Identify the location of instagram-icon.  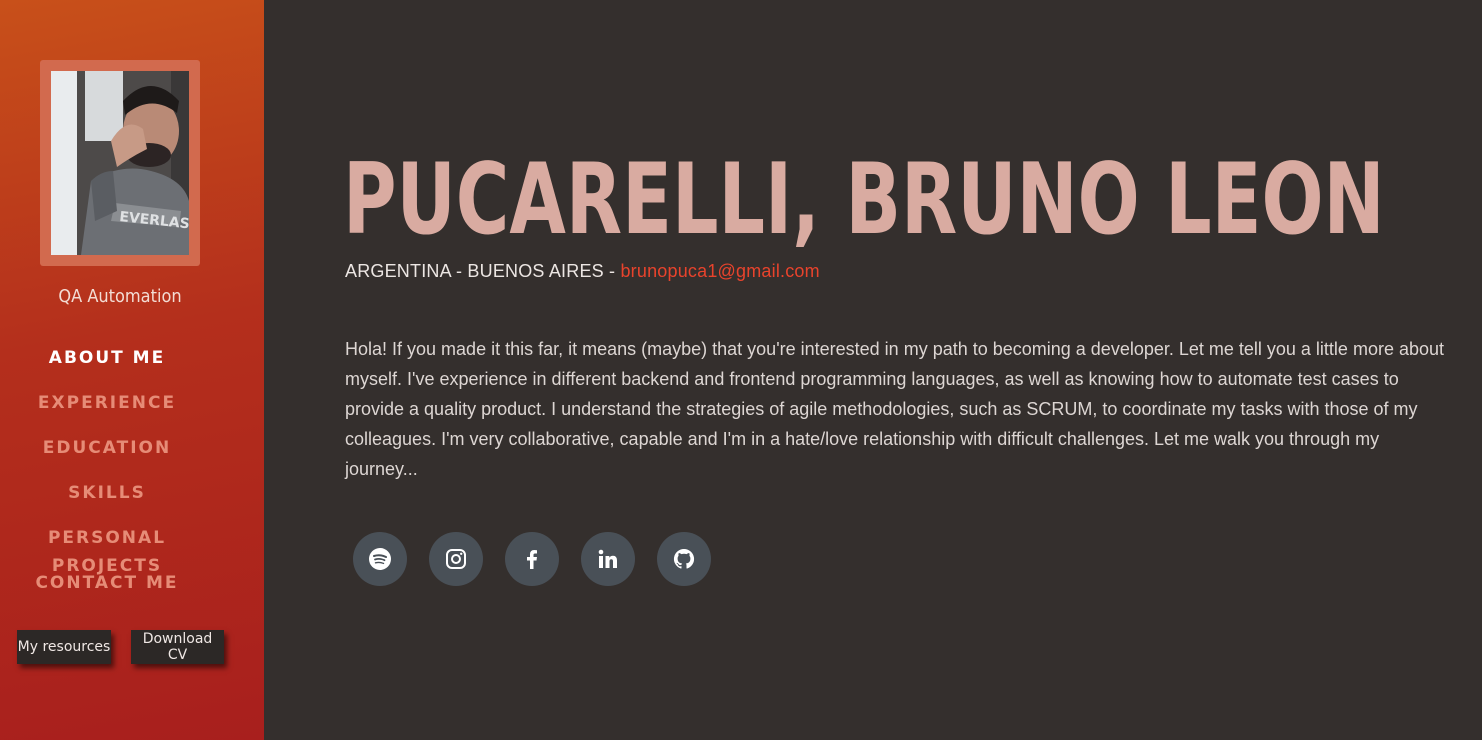
(456, 559).